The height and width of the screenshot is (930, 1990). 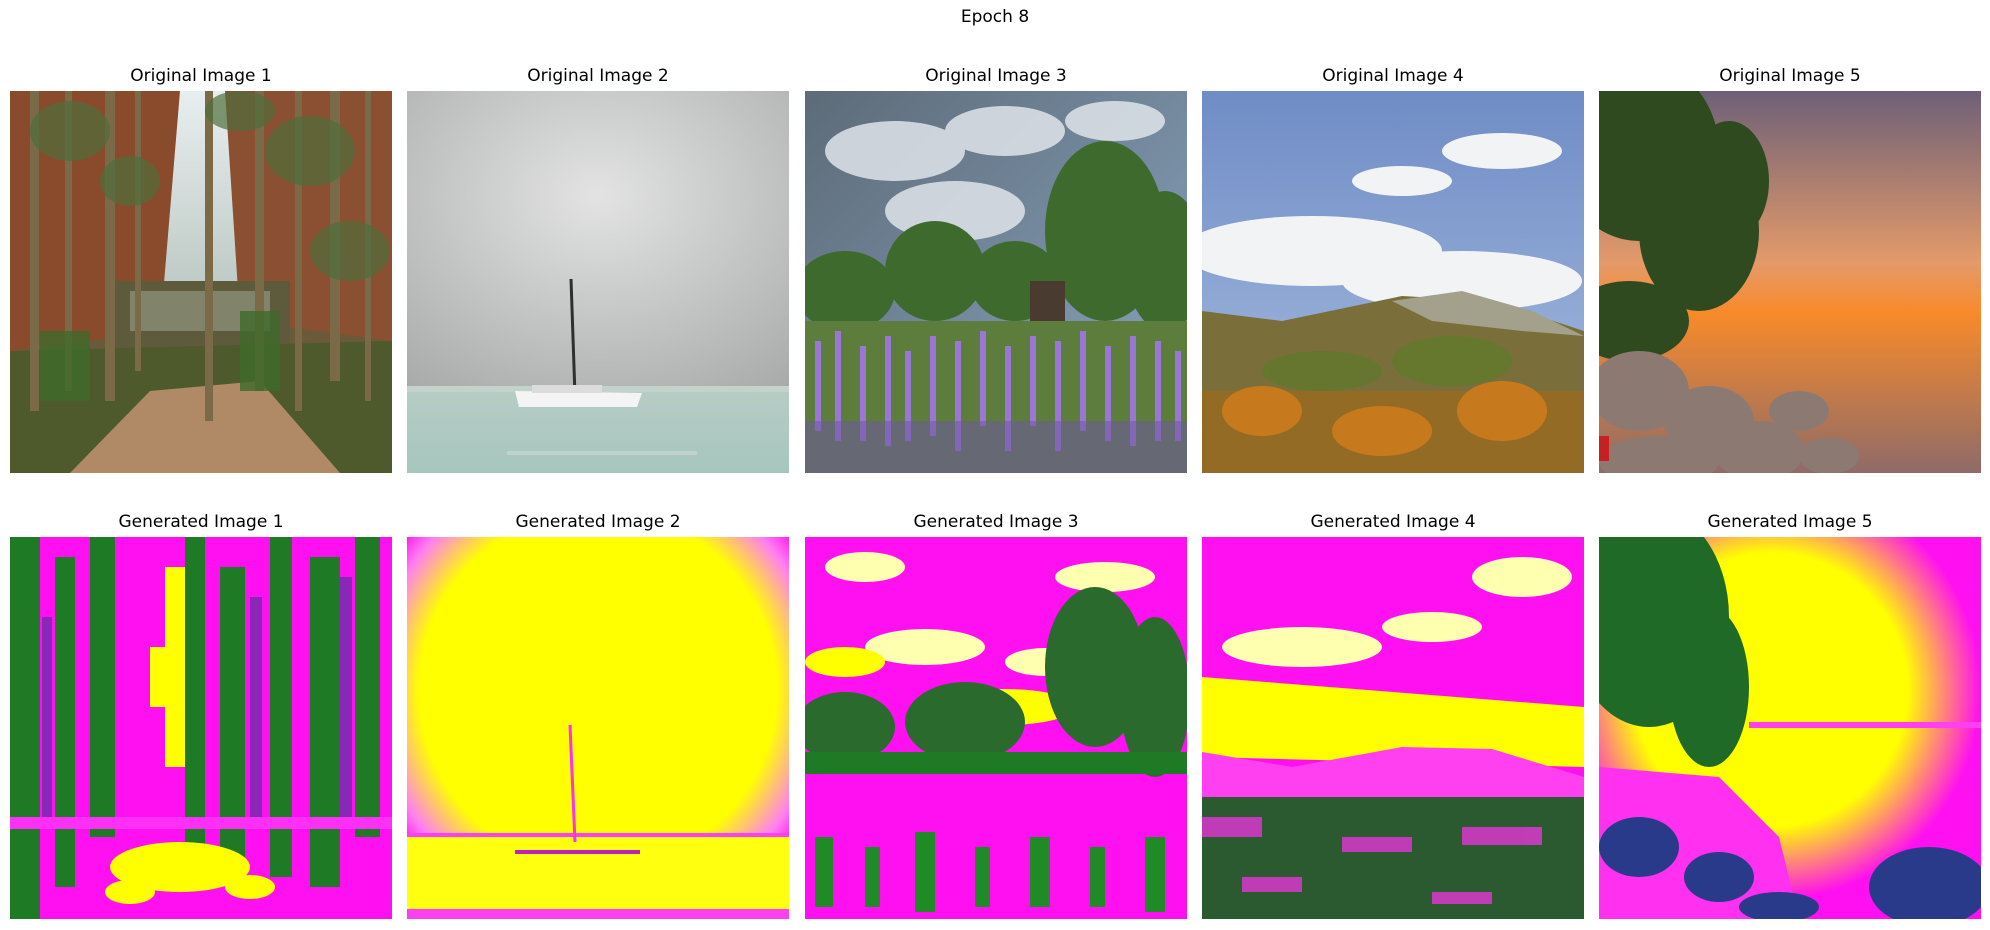 What do you see at coordinates (201, 522) in the screenshot?
I see `generated-title-1: Generated Image 1` at bounding box center [201, 522].